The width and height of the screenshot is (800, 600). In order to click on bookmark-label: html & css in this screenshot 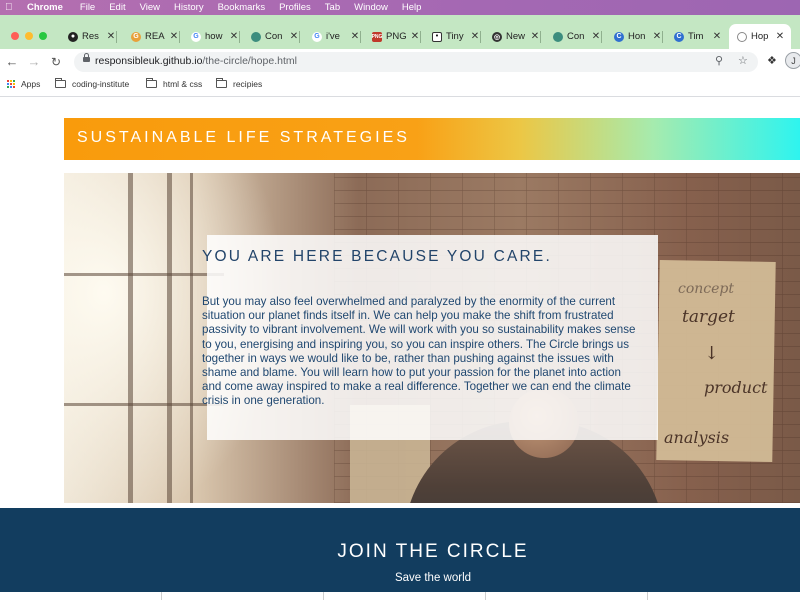, I will do `click(183, 84)`.